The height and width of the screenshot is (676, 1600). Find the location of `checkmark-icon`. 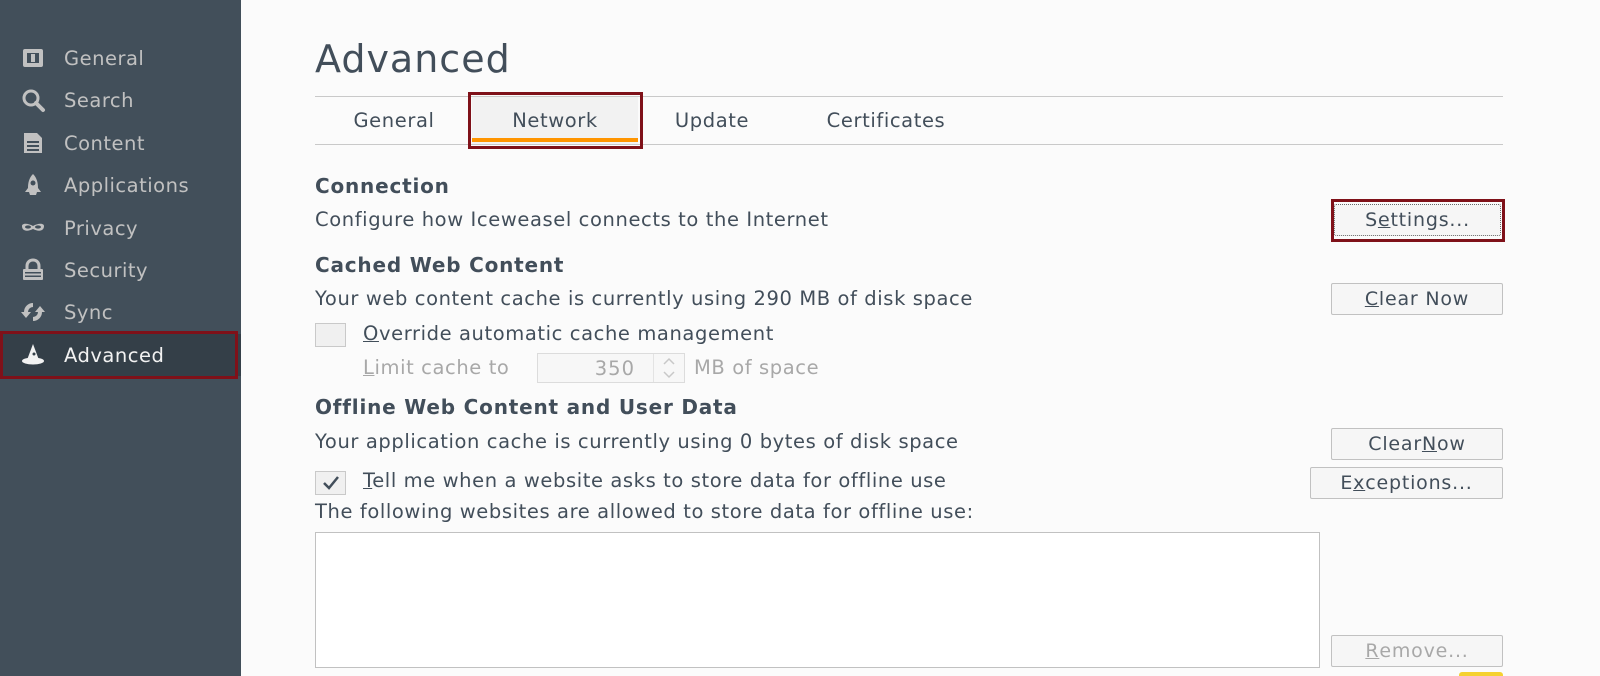

checkmark-icon is located at coordinates (330, 483).